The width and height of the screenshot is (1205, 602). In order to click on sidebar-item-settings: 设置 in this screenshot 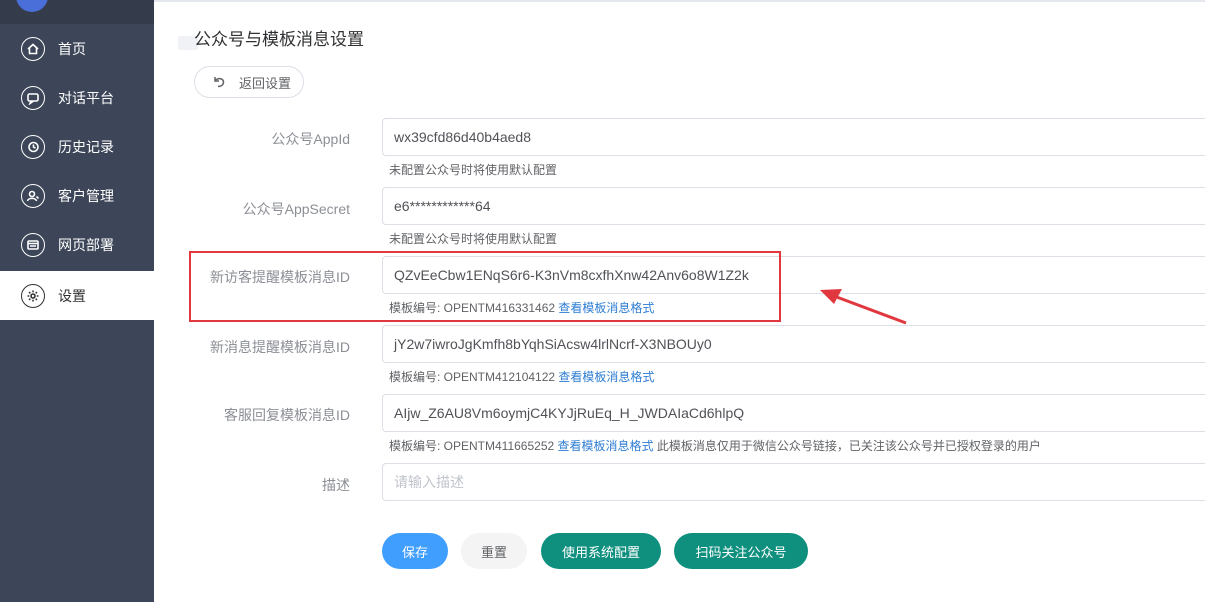, I will do `click(77, 295)`.